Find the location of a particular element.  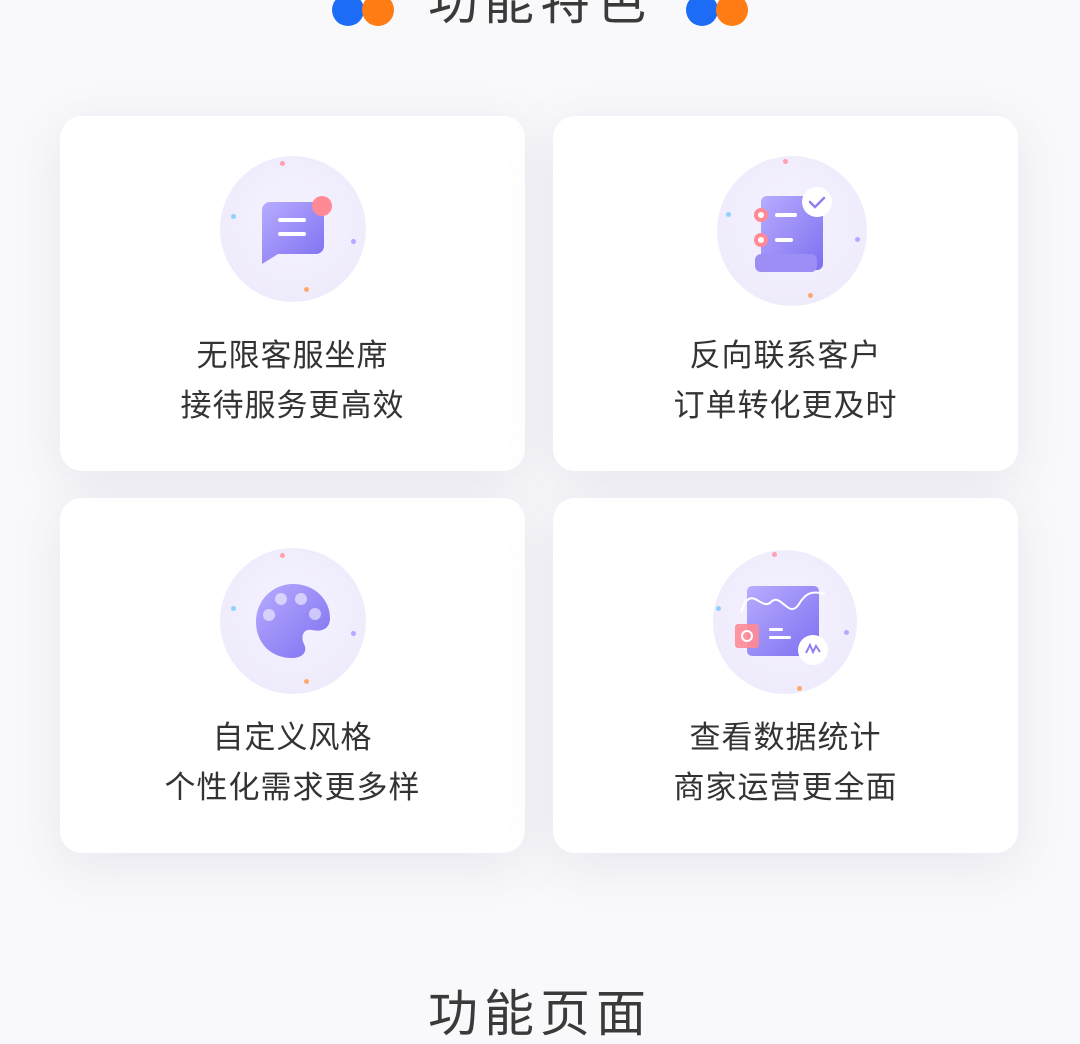

chat-bubble-icon is located at coordinates (293, 229).